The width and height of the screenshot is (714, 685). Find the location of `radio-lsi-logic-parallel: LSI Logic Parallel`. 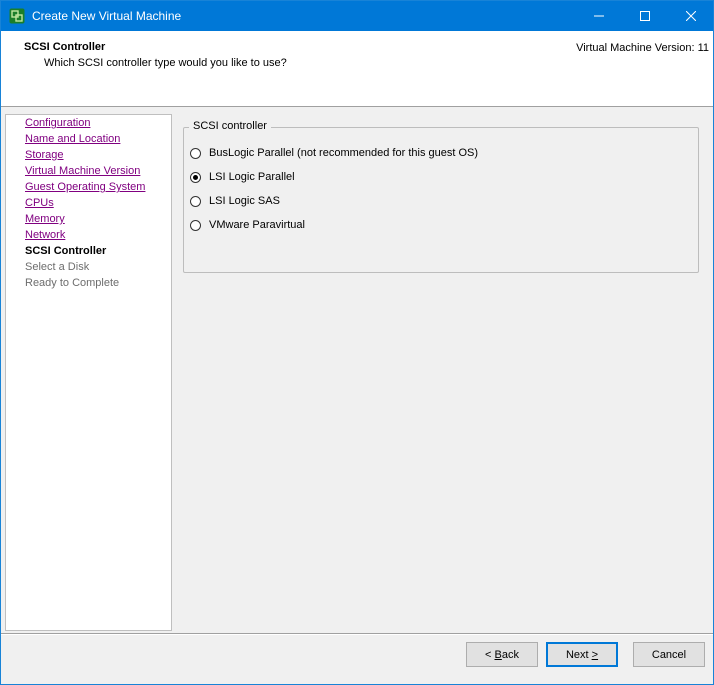

radio-lsi-logic-parallel: LSI Logic Parallel is located at coordinates (242, 177).